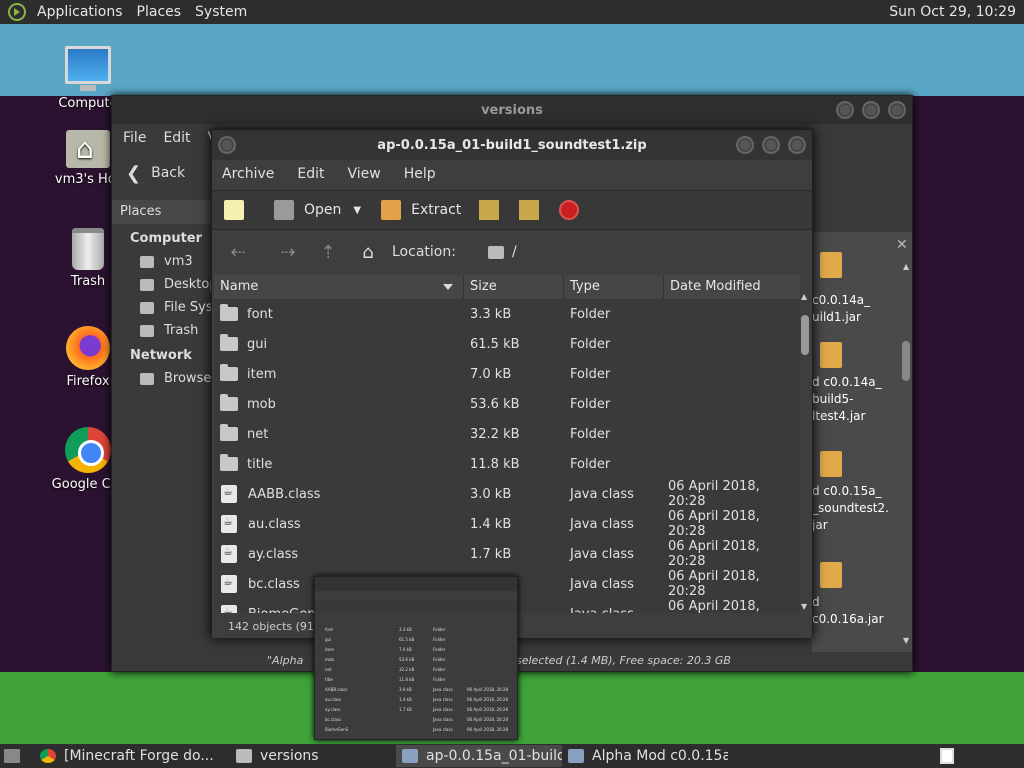 Image resolution: width=1024 pixels, height=768 pixels. What do you see at coordinates (284, 210) in the screenshot?
I see `open-icon` at bounding box center [284, 210].